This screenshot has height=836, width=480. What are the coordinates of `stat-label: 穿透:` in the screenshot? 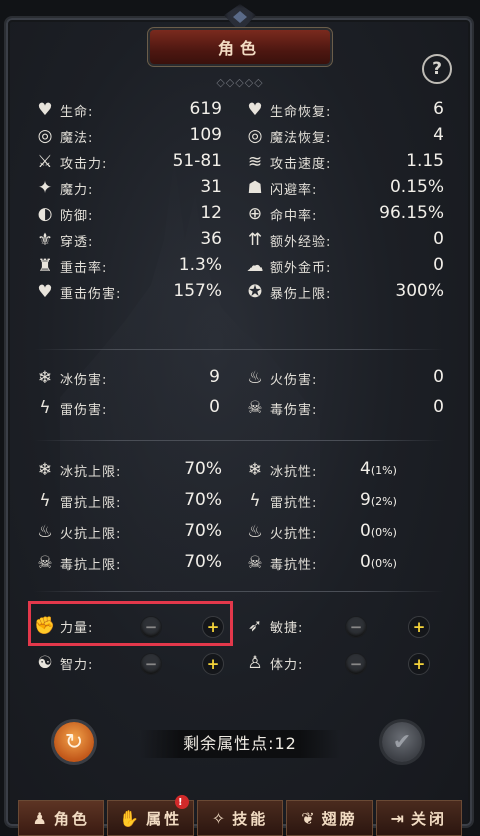 It's located at (77, 242).